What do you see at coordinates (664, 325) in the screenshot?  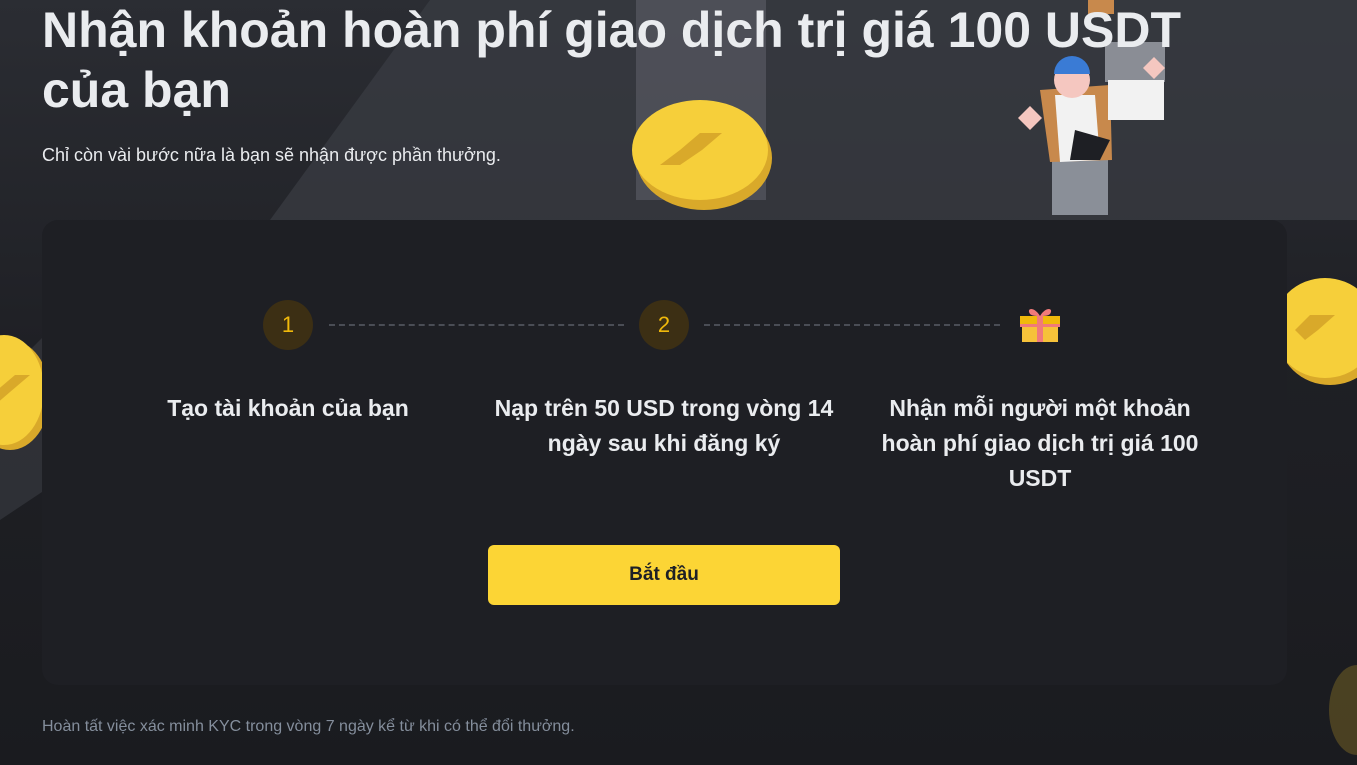 I see `step-2-number: 2` at bounding box center [664, 325].